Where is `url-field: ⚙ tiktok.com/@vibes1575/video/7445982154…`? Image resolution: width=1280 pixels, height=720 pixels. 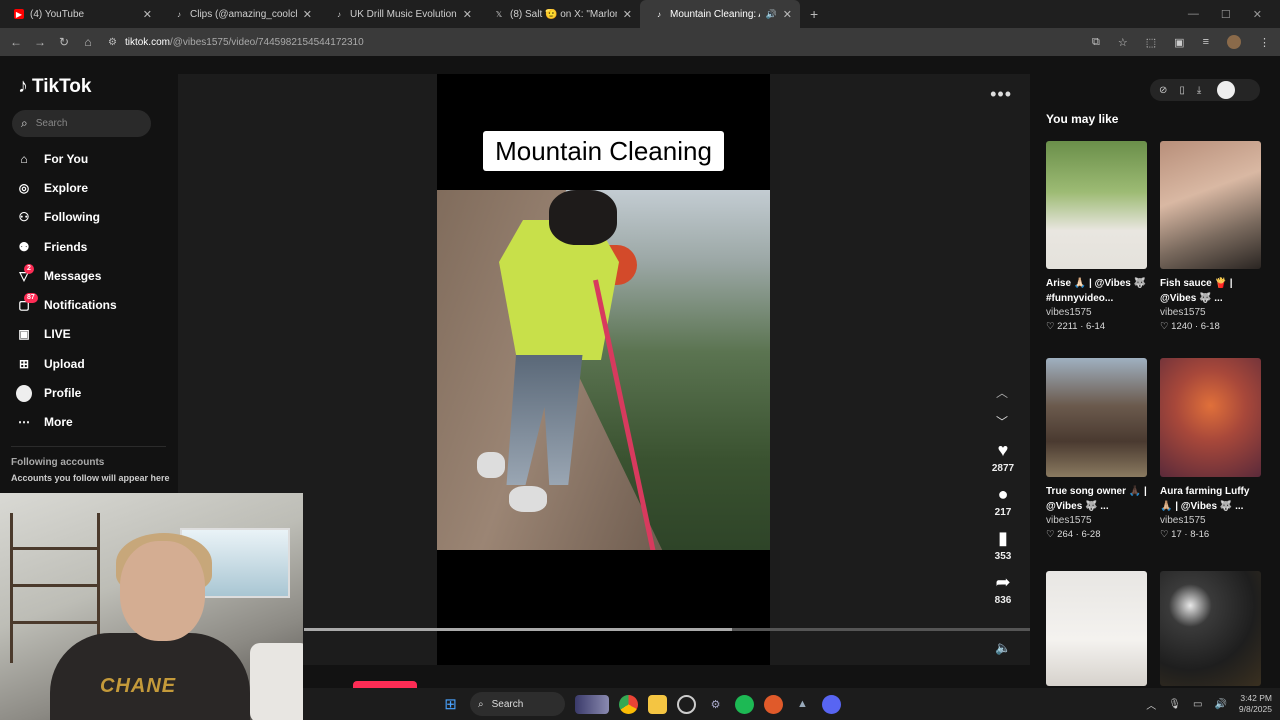 url-field: ⚙ tiktok.com/@vibes1575/video/7445982154… is located at coordinates (600, 42).